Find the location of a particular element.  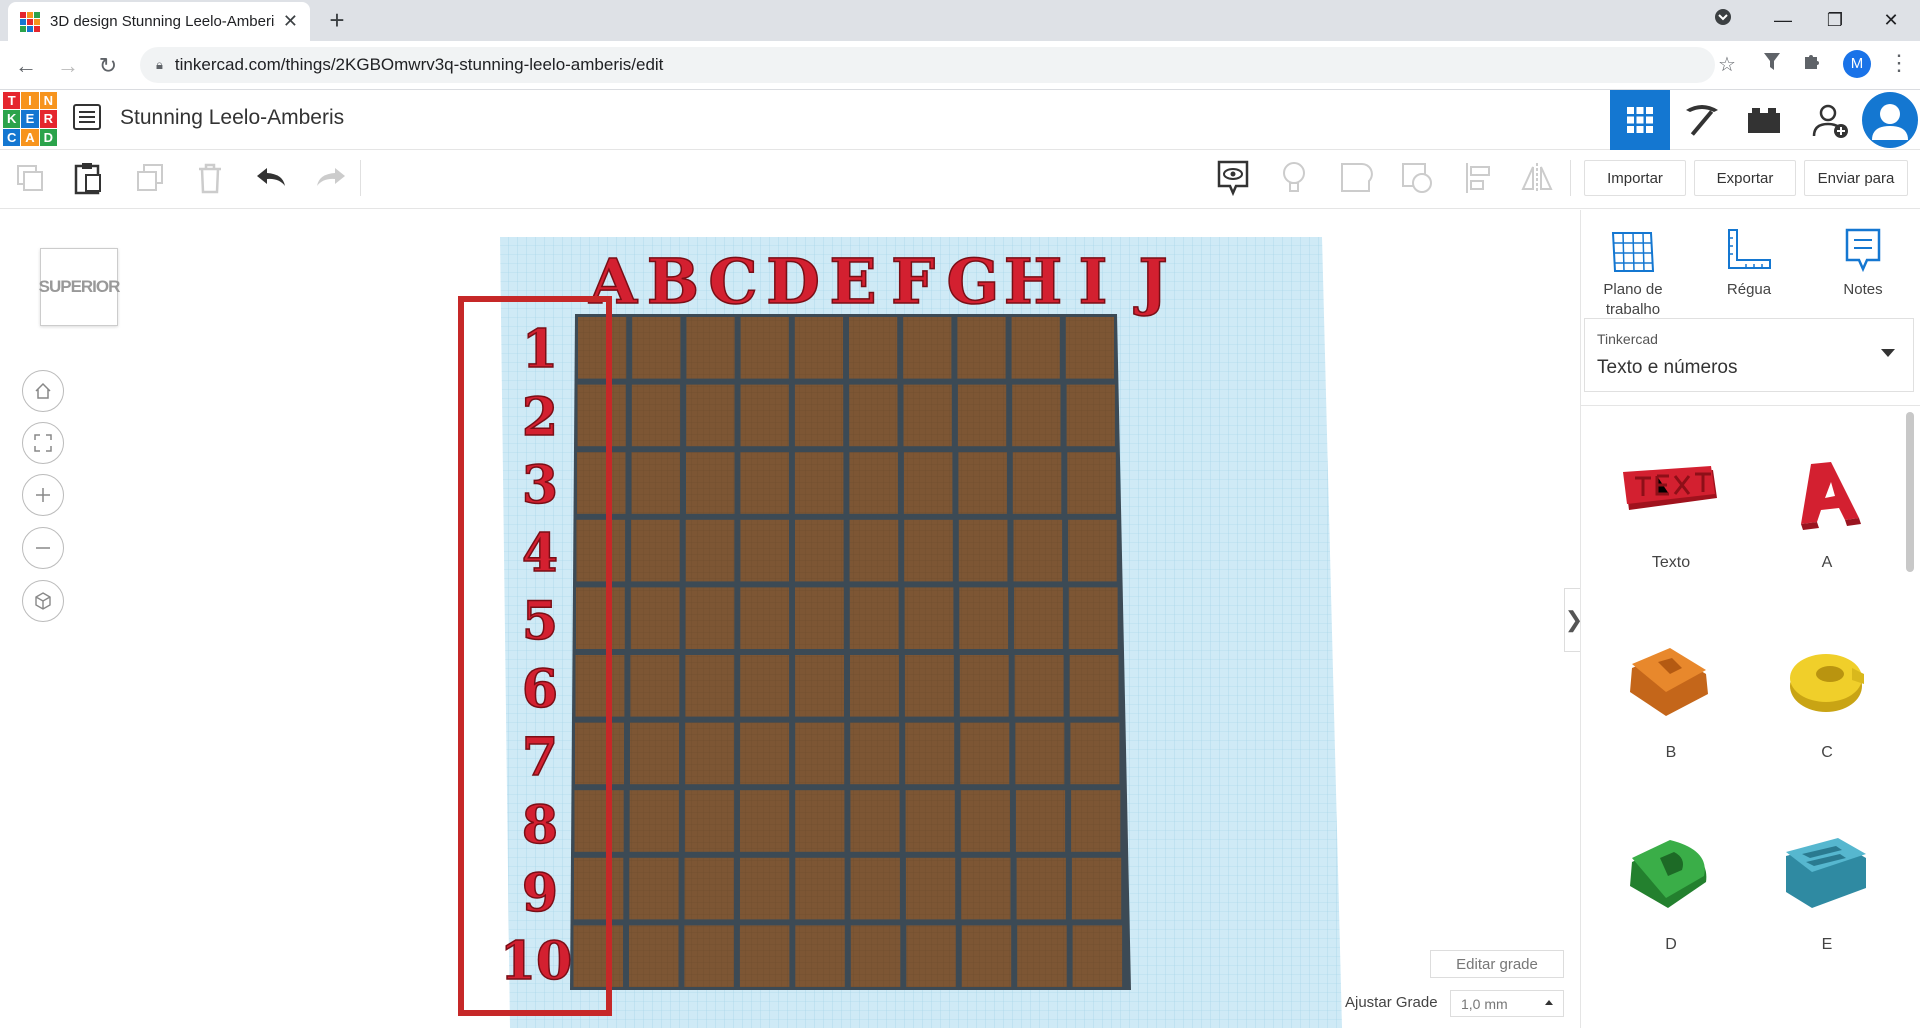

close-window-icon: ✕ is located at coordinates (1891, 20).